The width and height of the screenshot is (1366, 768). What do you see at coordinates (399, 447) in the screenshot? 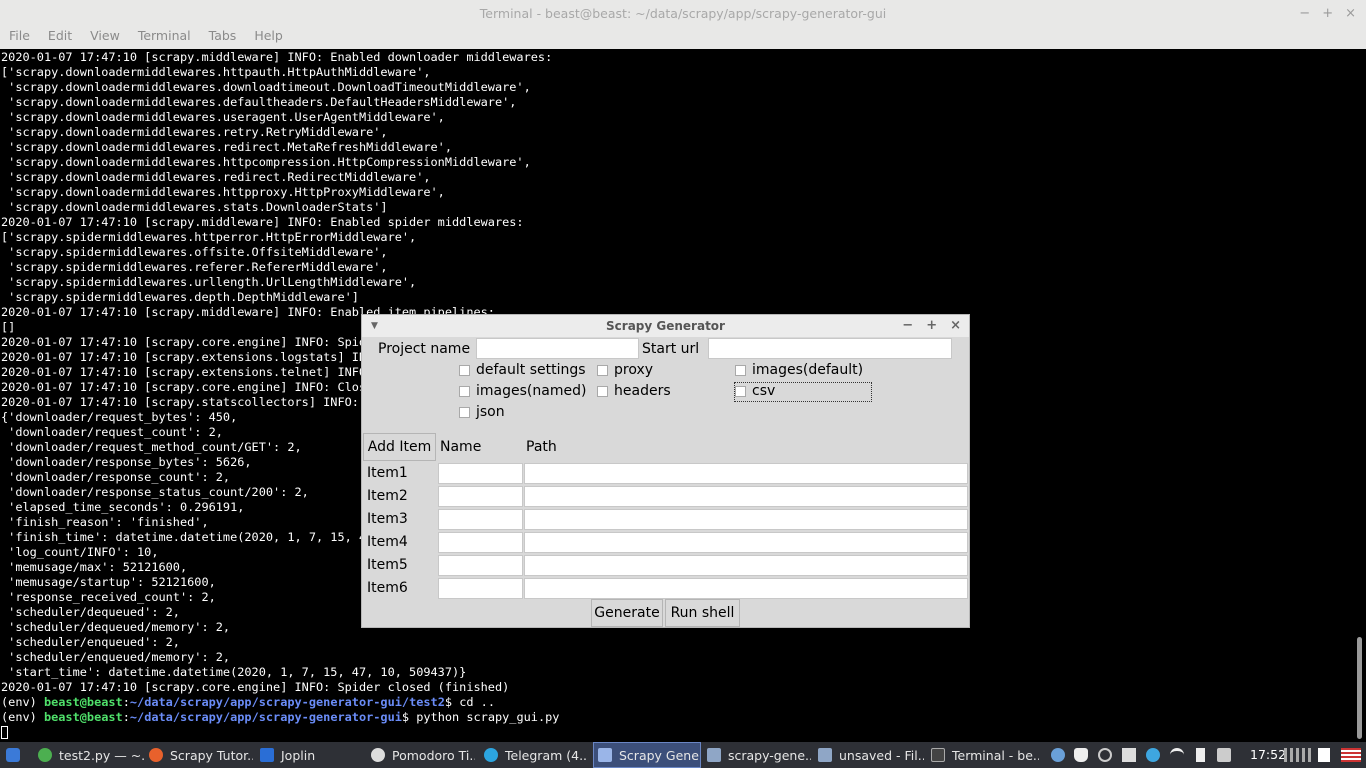
I see `add-item-button: Add Item` at bounding box center [399, 447].